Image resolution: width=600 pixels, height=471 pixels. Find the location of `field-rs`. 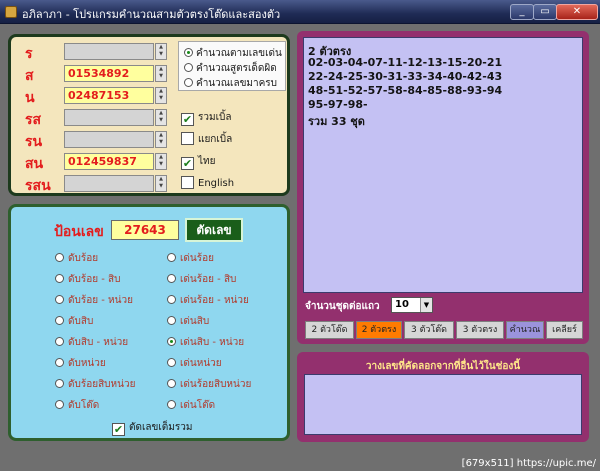

field-rs is located at coordinates (109, 117).